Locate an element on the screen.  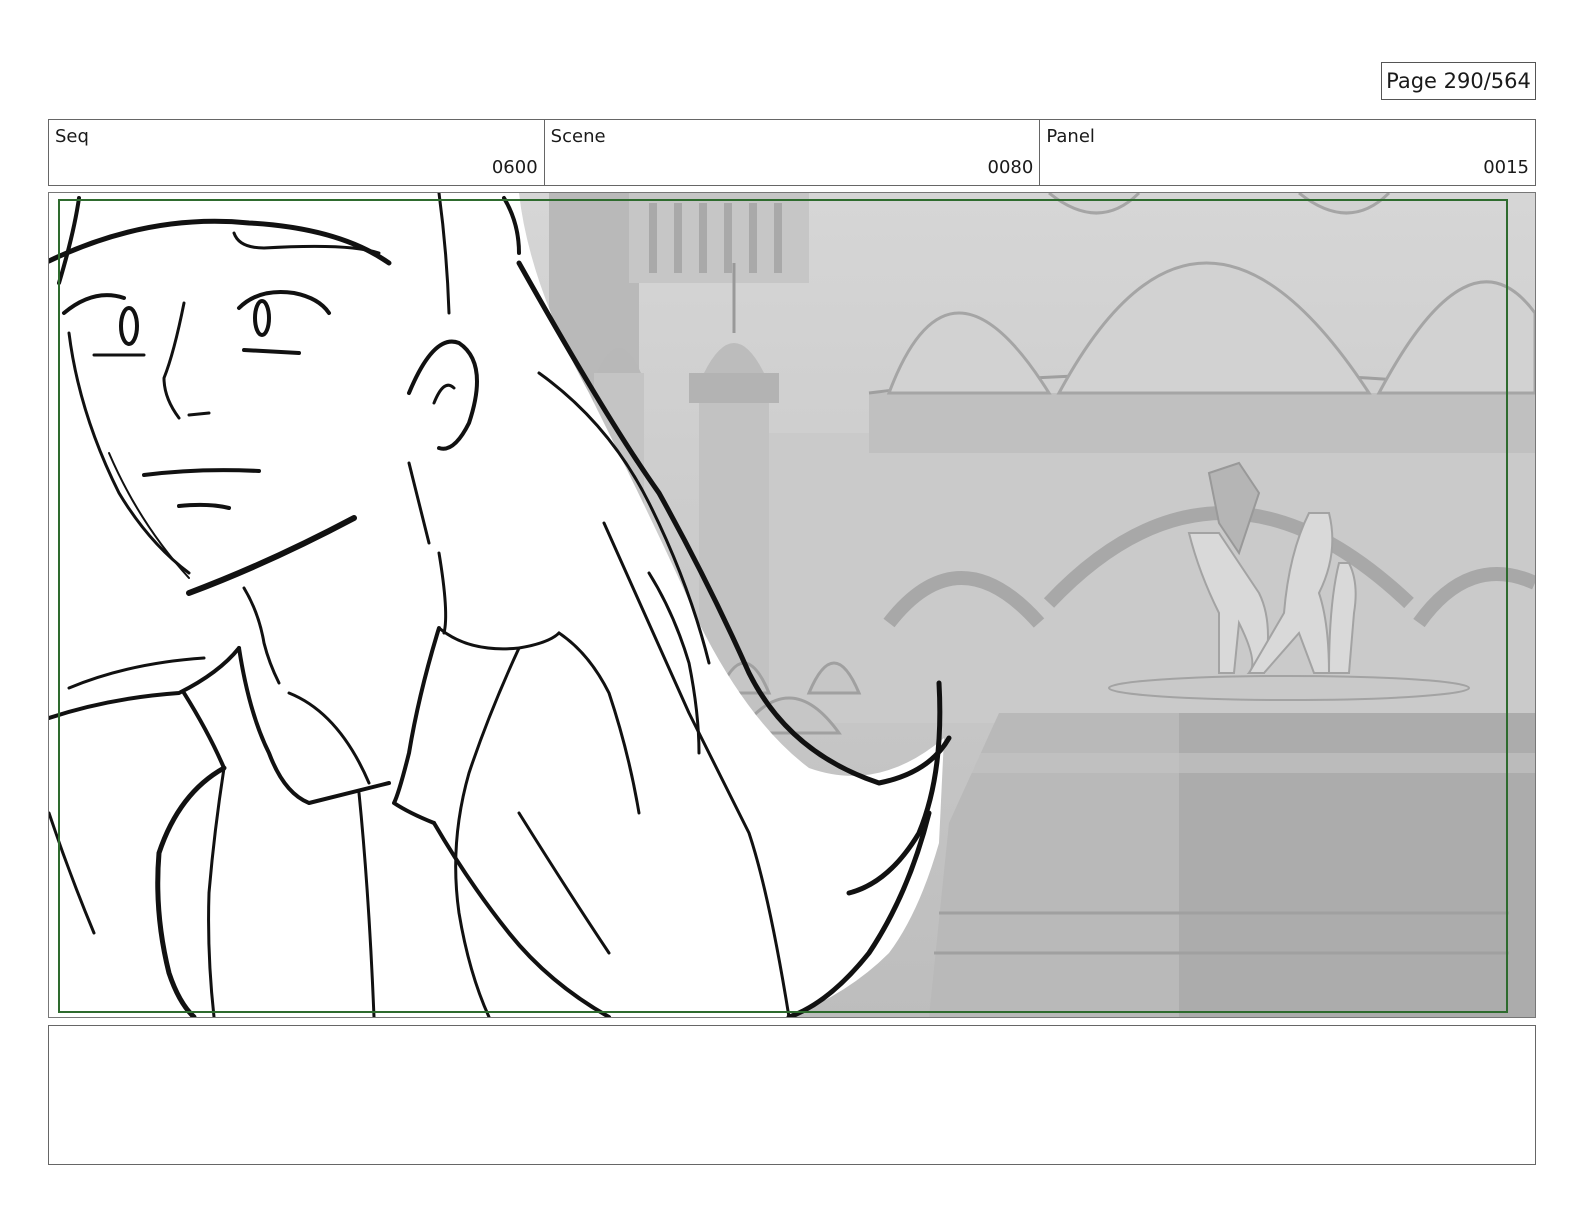
scene-label: Scene is located at coordinates (578, 136).